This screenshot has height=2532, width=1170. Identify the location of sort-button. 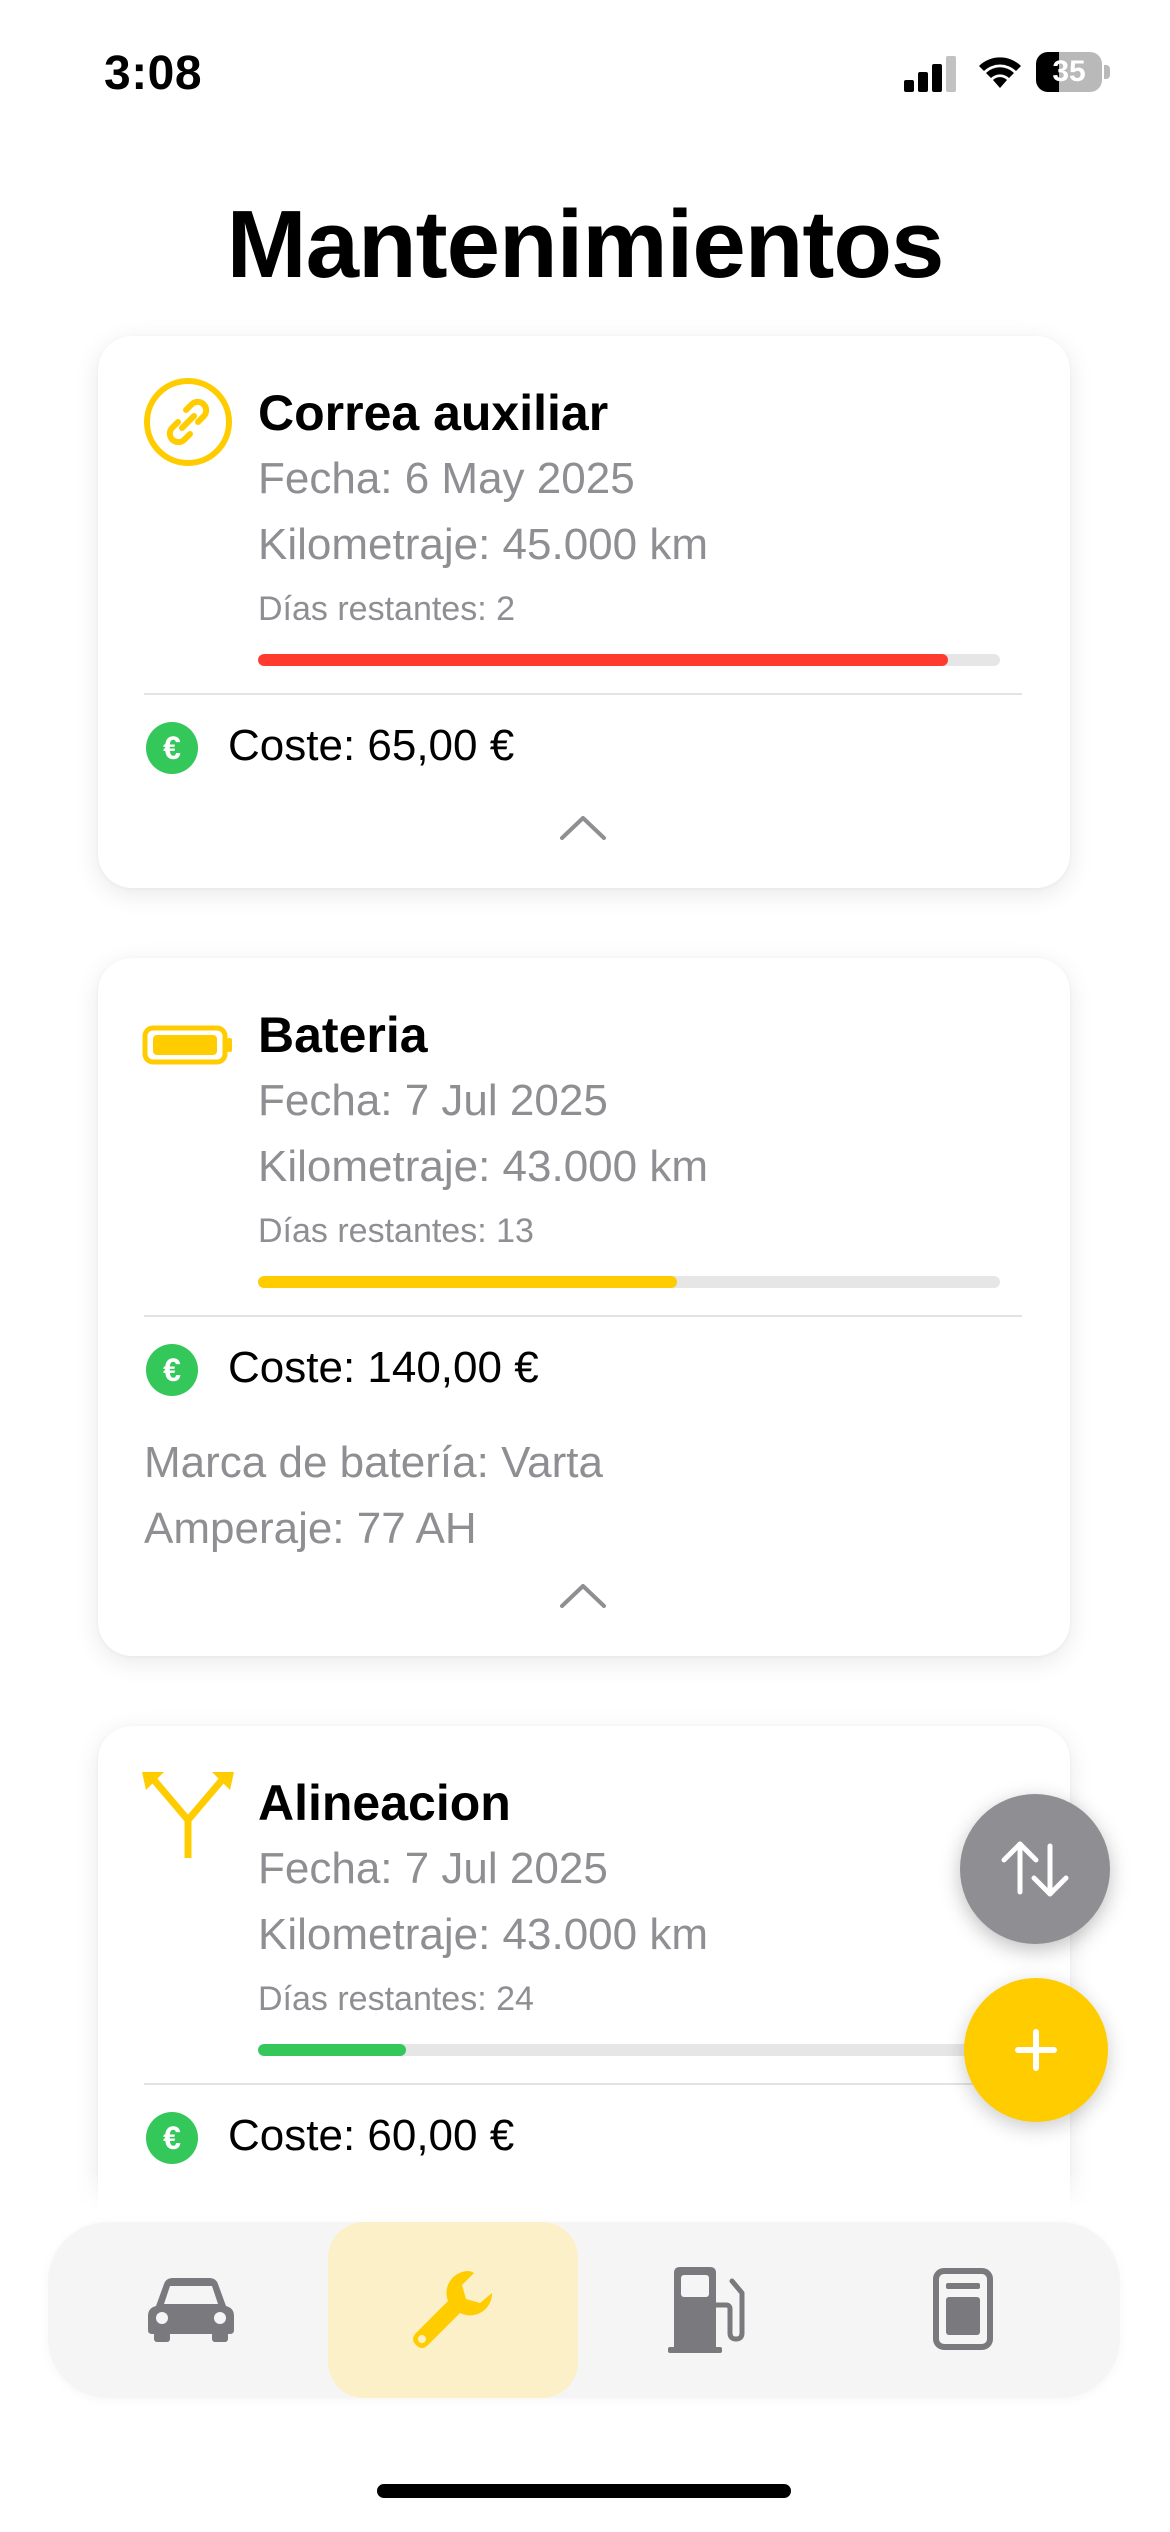
(1035, 1869).